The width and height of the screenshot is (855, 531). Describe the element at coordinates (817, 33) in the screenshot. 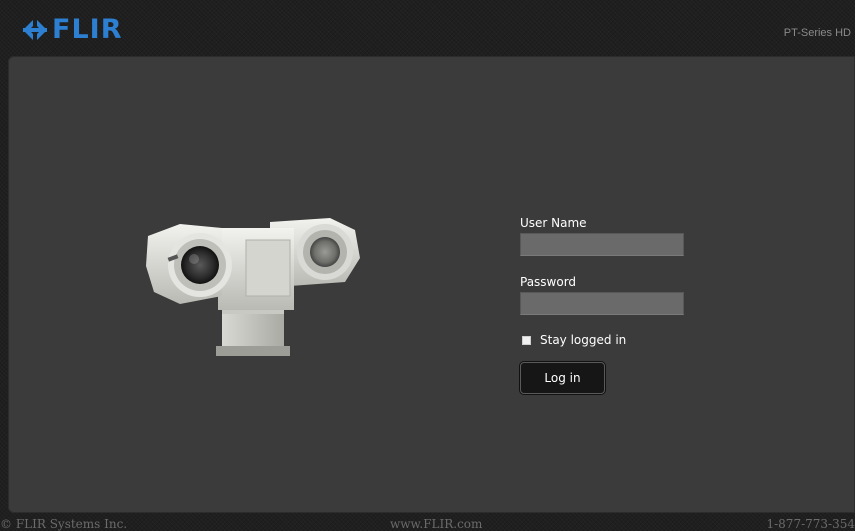

I see `product-name: PT-Series HD` at that location.